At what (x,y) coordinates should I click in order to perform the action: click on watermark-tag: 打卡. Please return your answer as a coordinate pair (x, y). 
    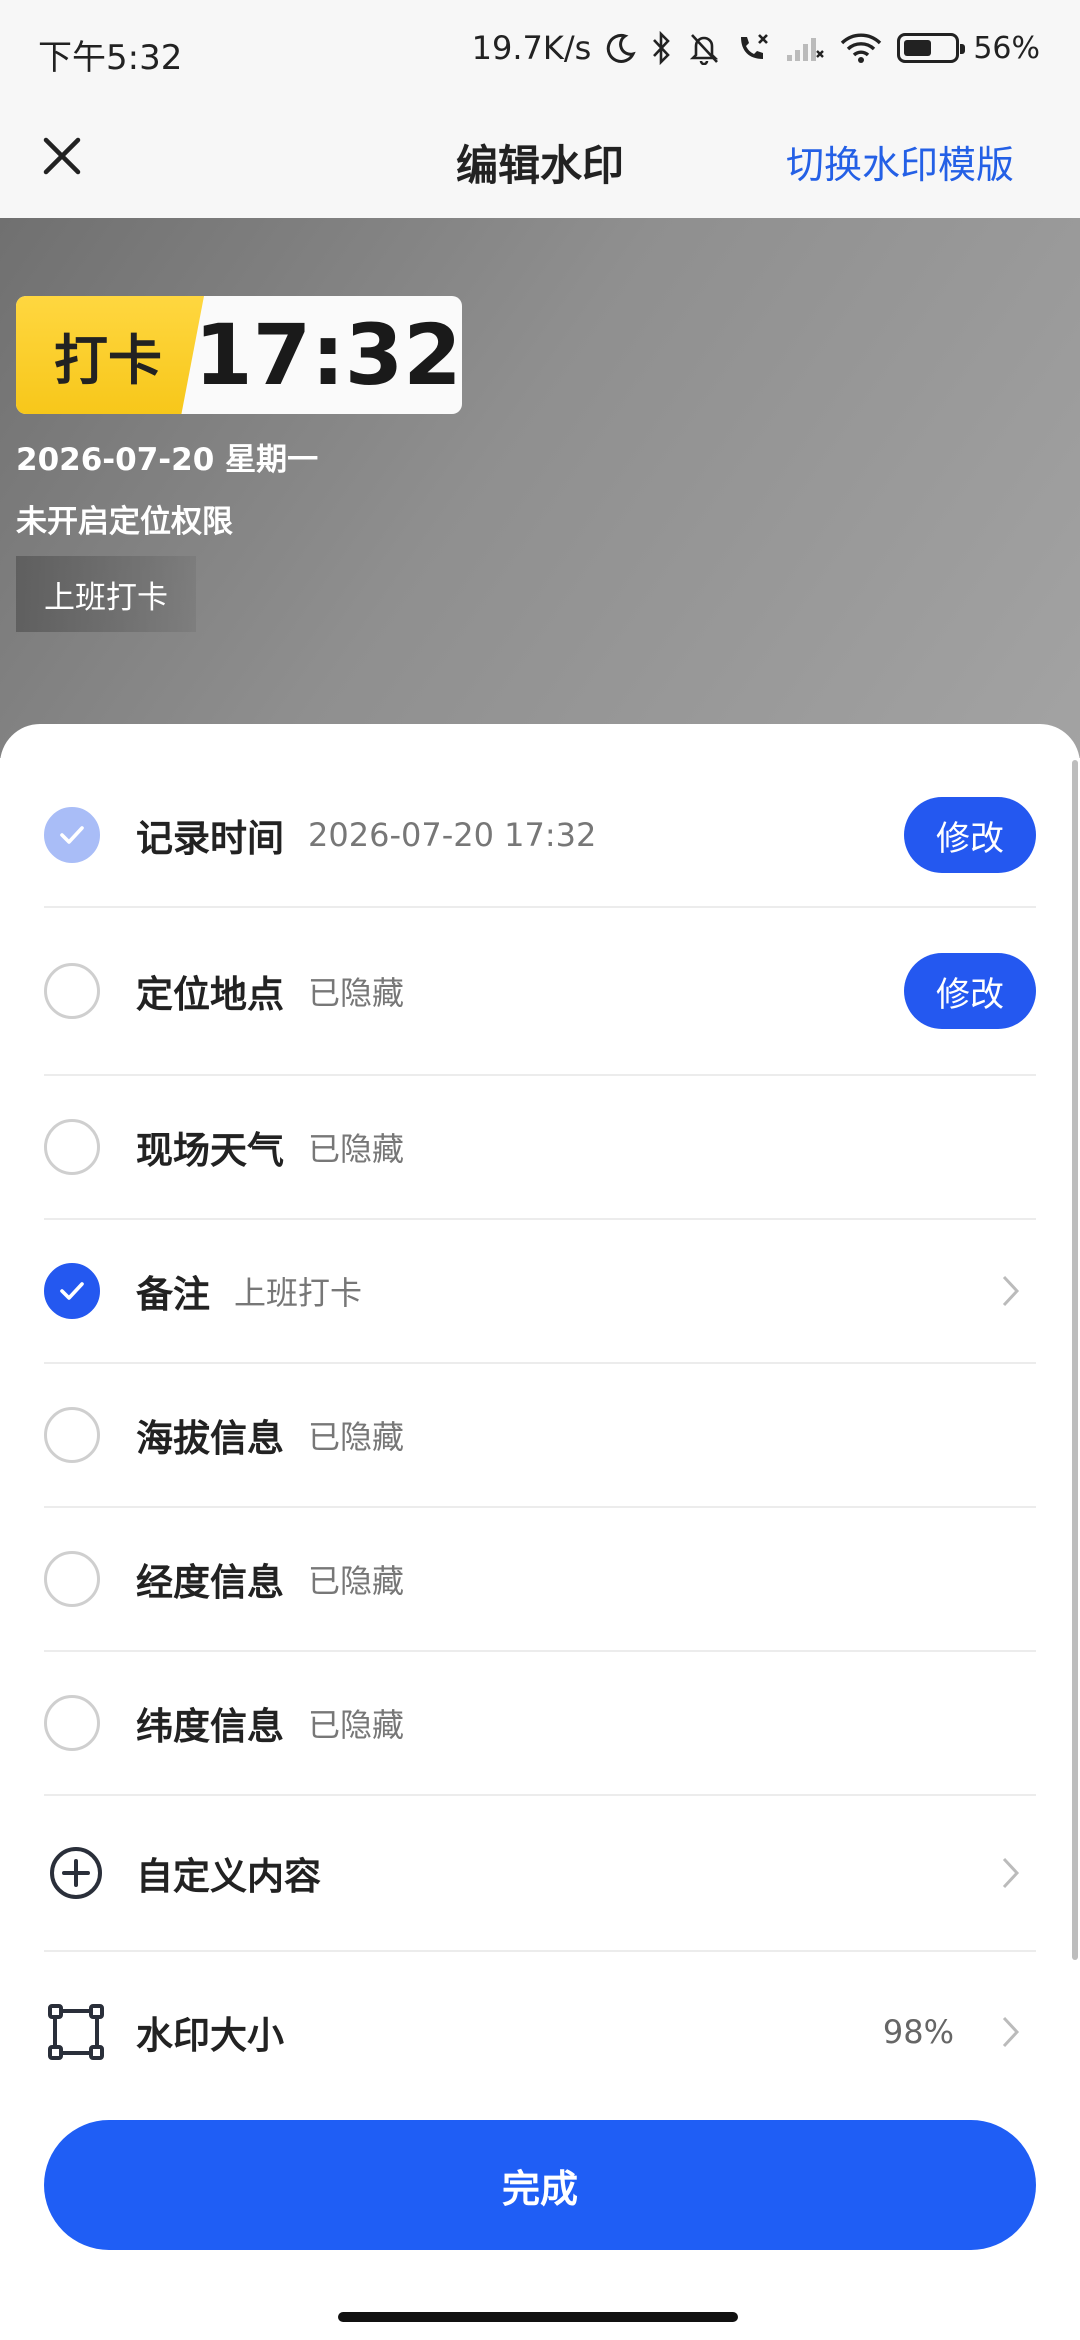
    Looking at the image, I should click on (110, 355).